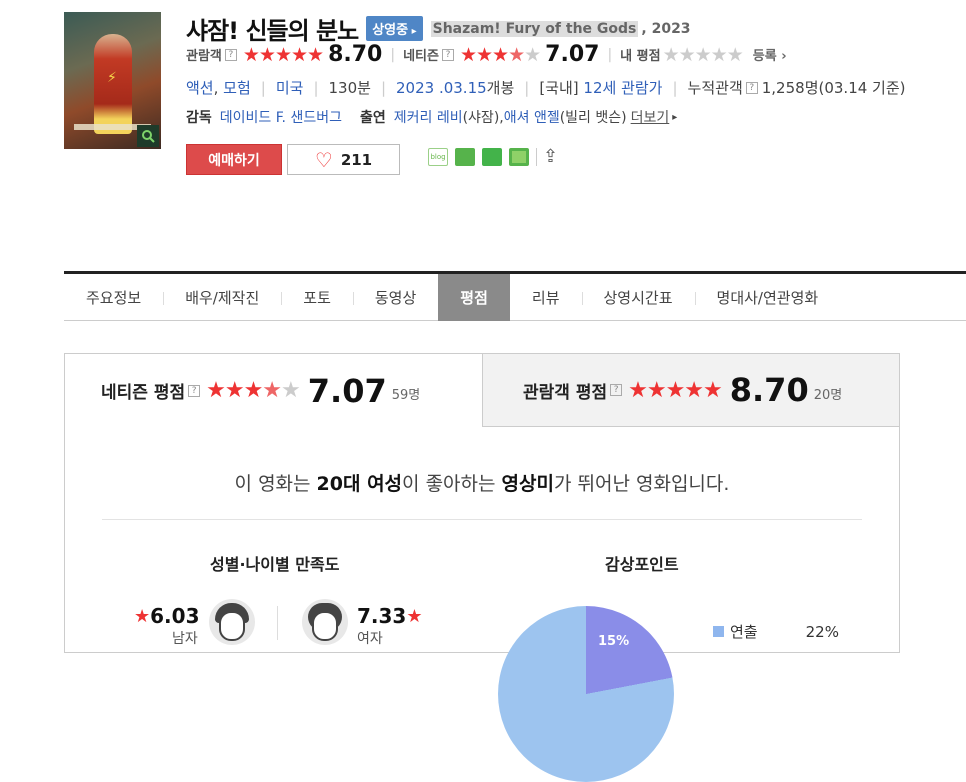 This screenshot has width=966, height=782. I want to click on genre-link: 액션, so click(200, 87).